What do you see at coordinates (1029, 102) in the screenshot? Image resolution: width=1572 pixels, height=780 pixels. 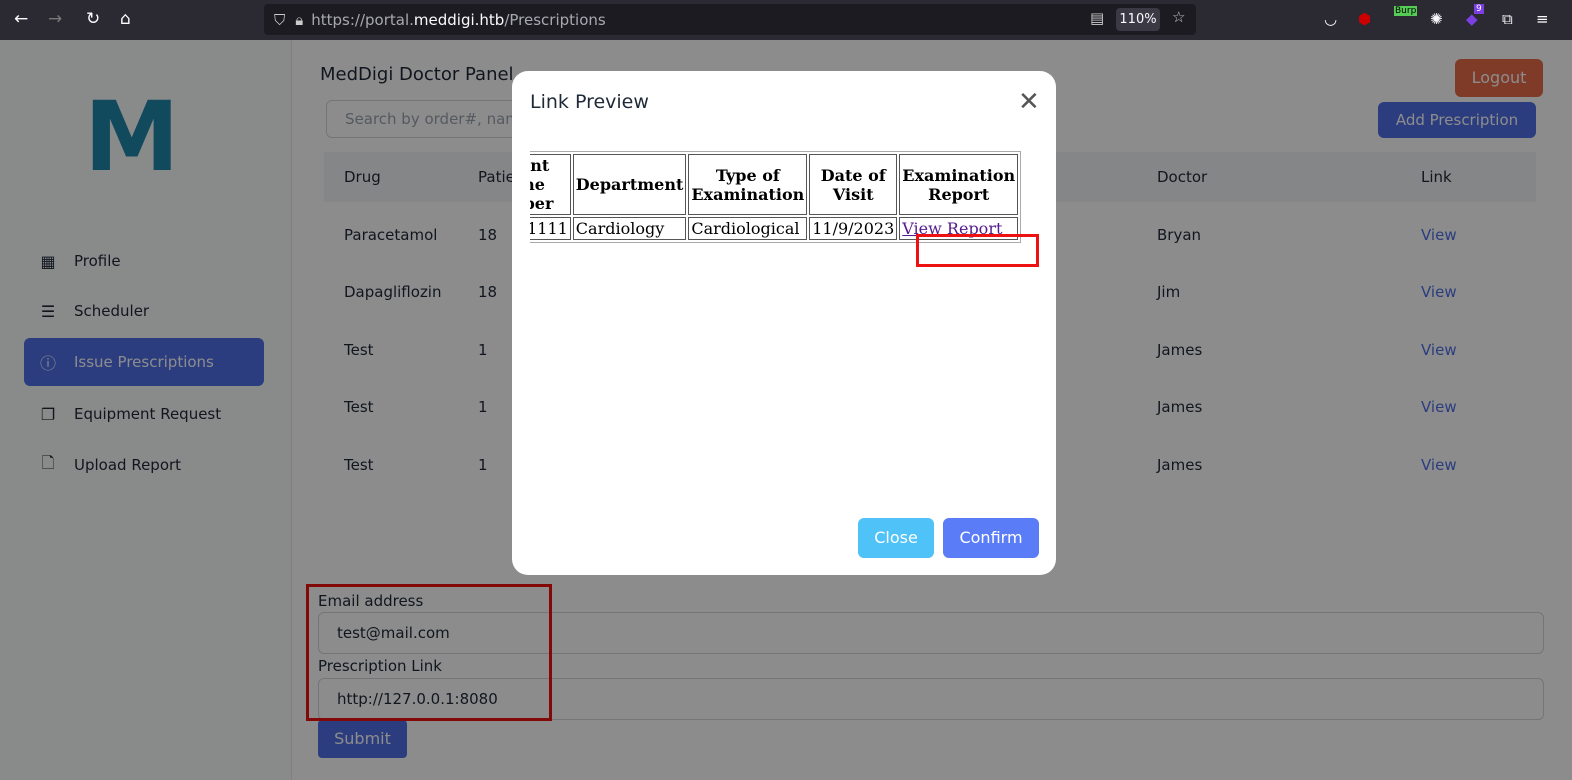 I see `close-icon: ✕` at bounding box center [1029, 102].